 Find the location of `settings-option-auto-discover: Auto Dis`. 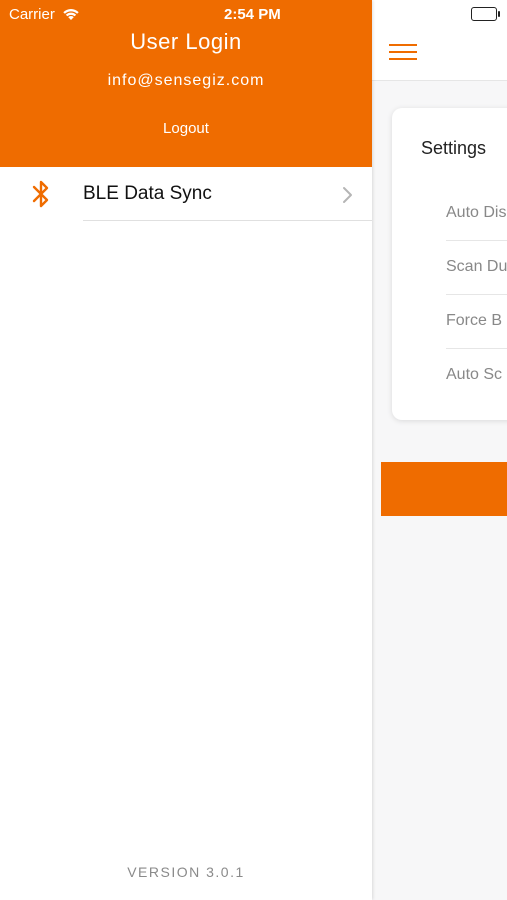

settings-option-auto-discover: Auto Dis is located at coordinates (476, 213).